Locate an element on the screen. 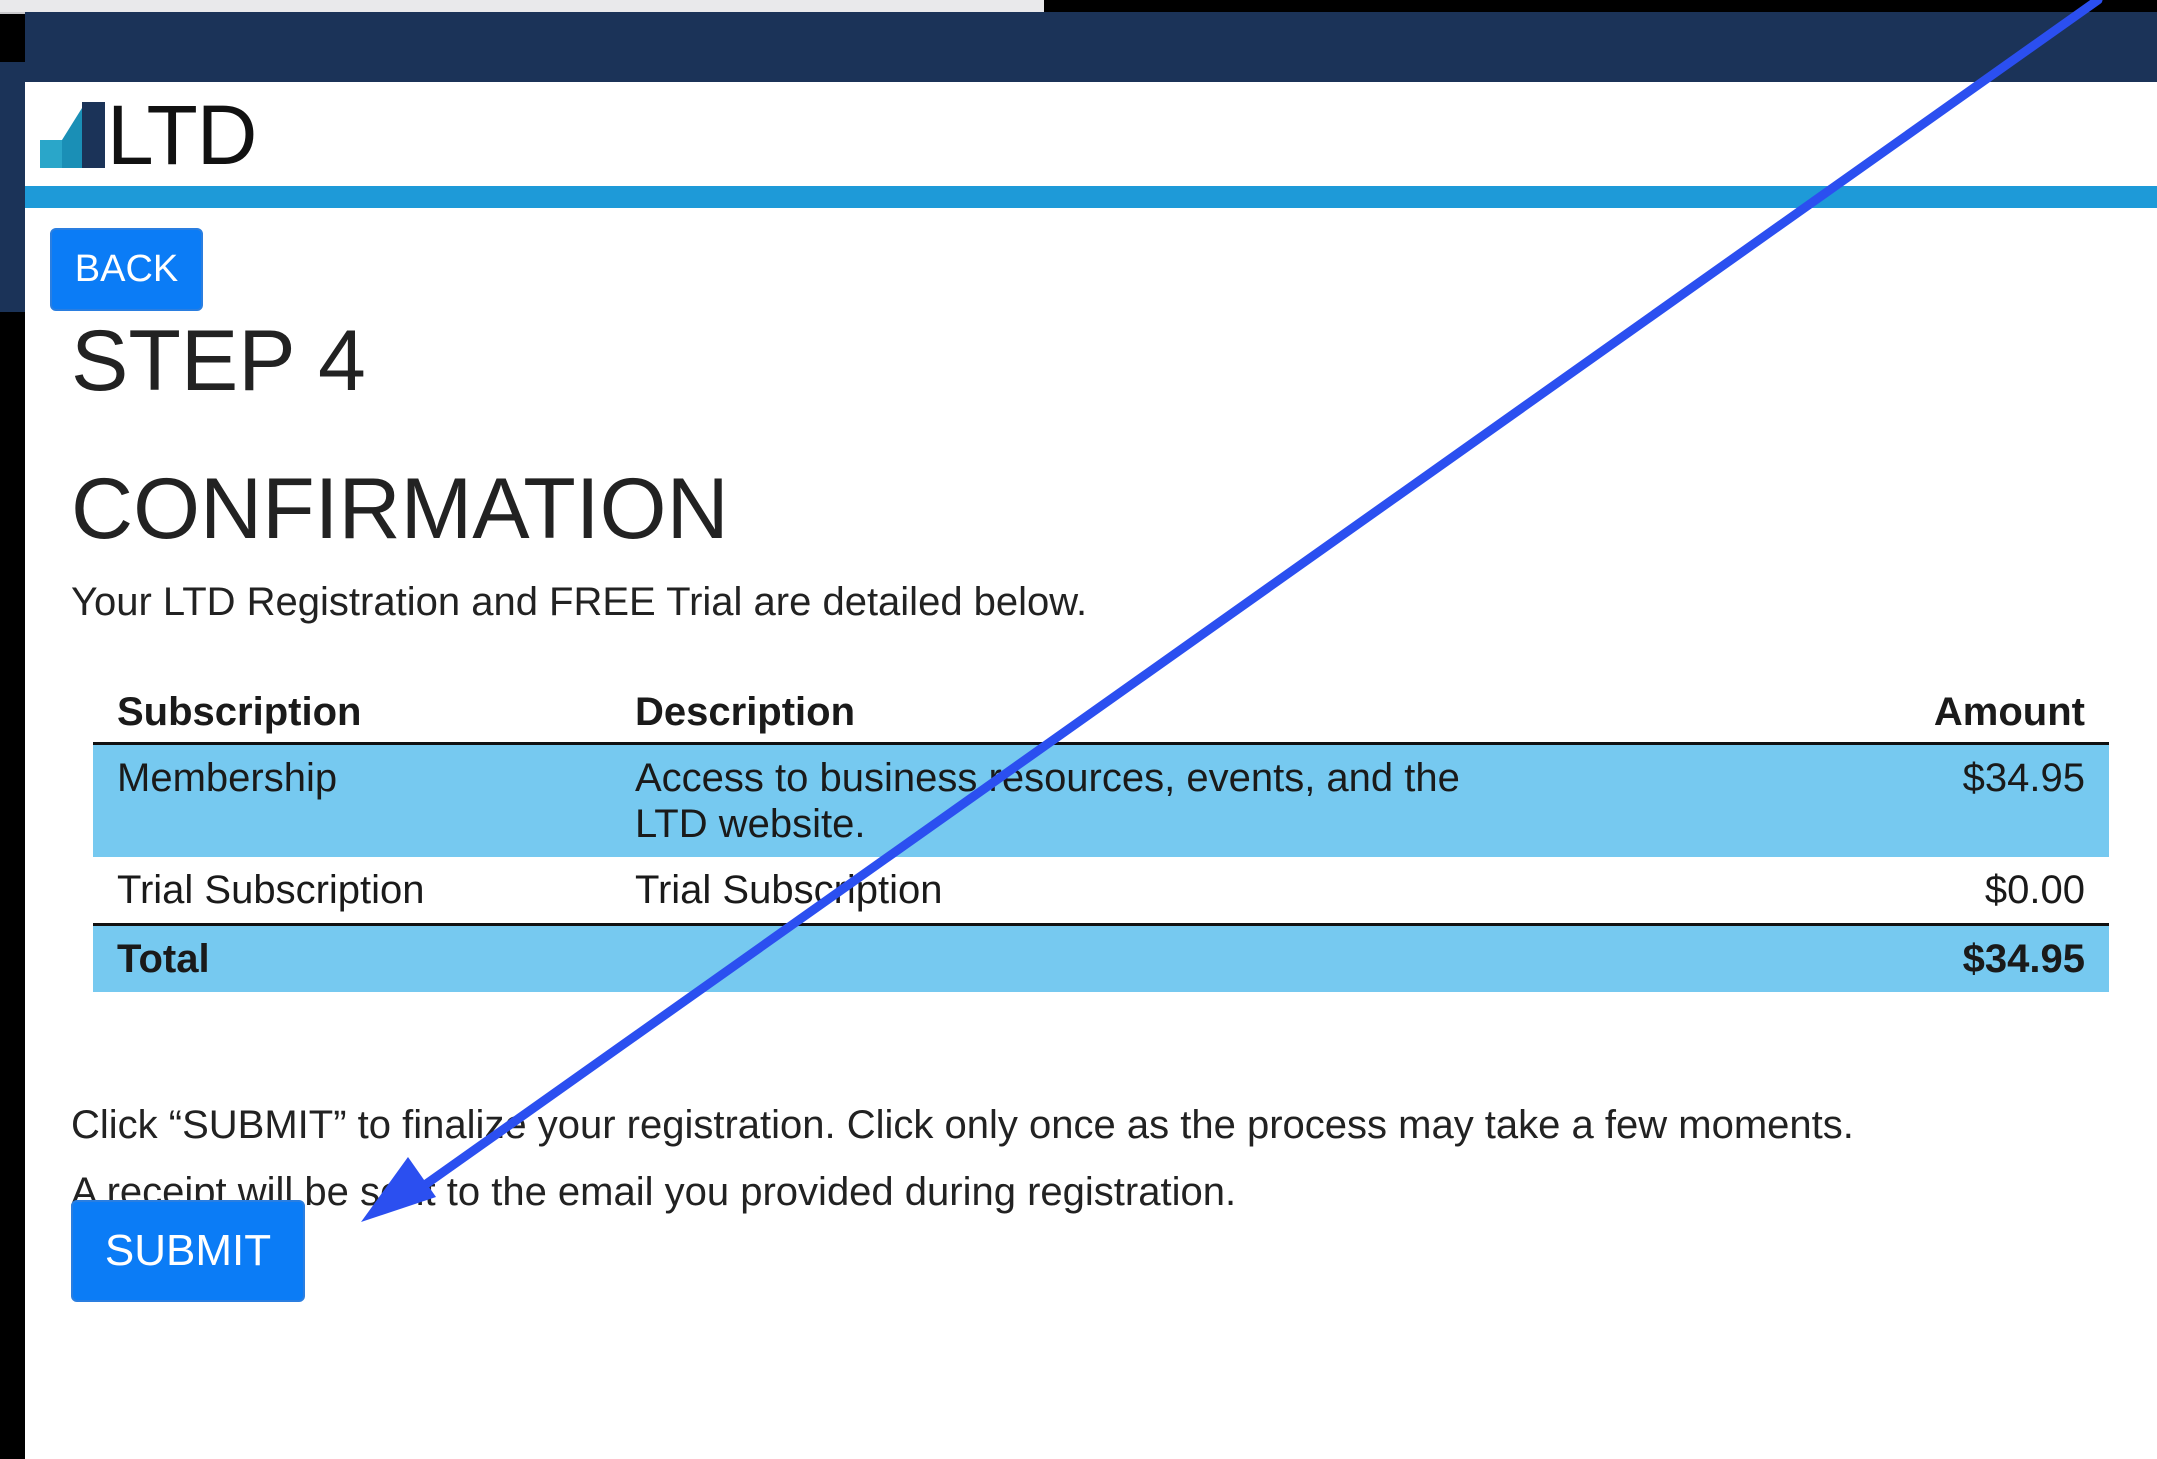  column-header-amount: Amount is located at coordinates (1976, 711).